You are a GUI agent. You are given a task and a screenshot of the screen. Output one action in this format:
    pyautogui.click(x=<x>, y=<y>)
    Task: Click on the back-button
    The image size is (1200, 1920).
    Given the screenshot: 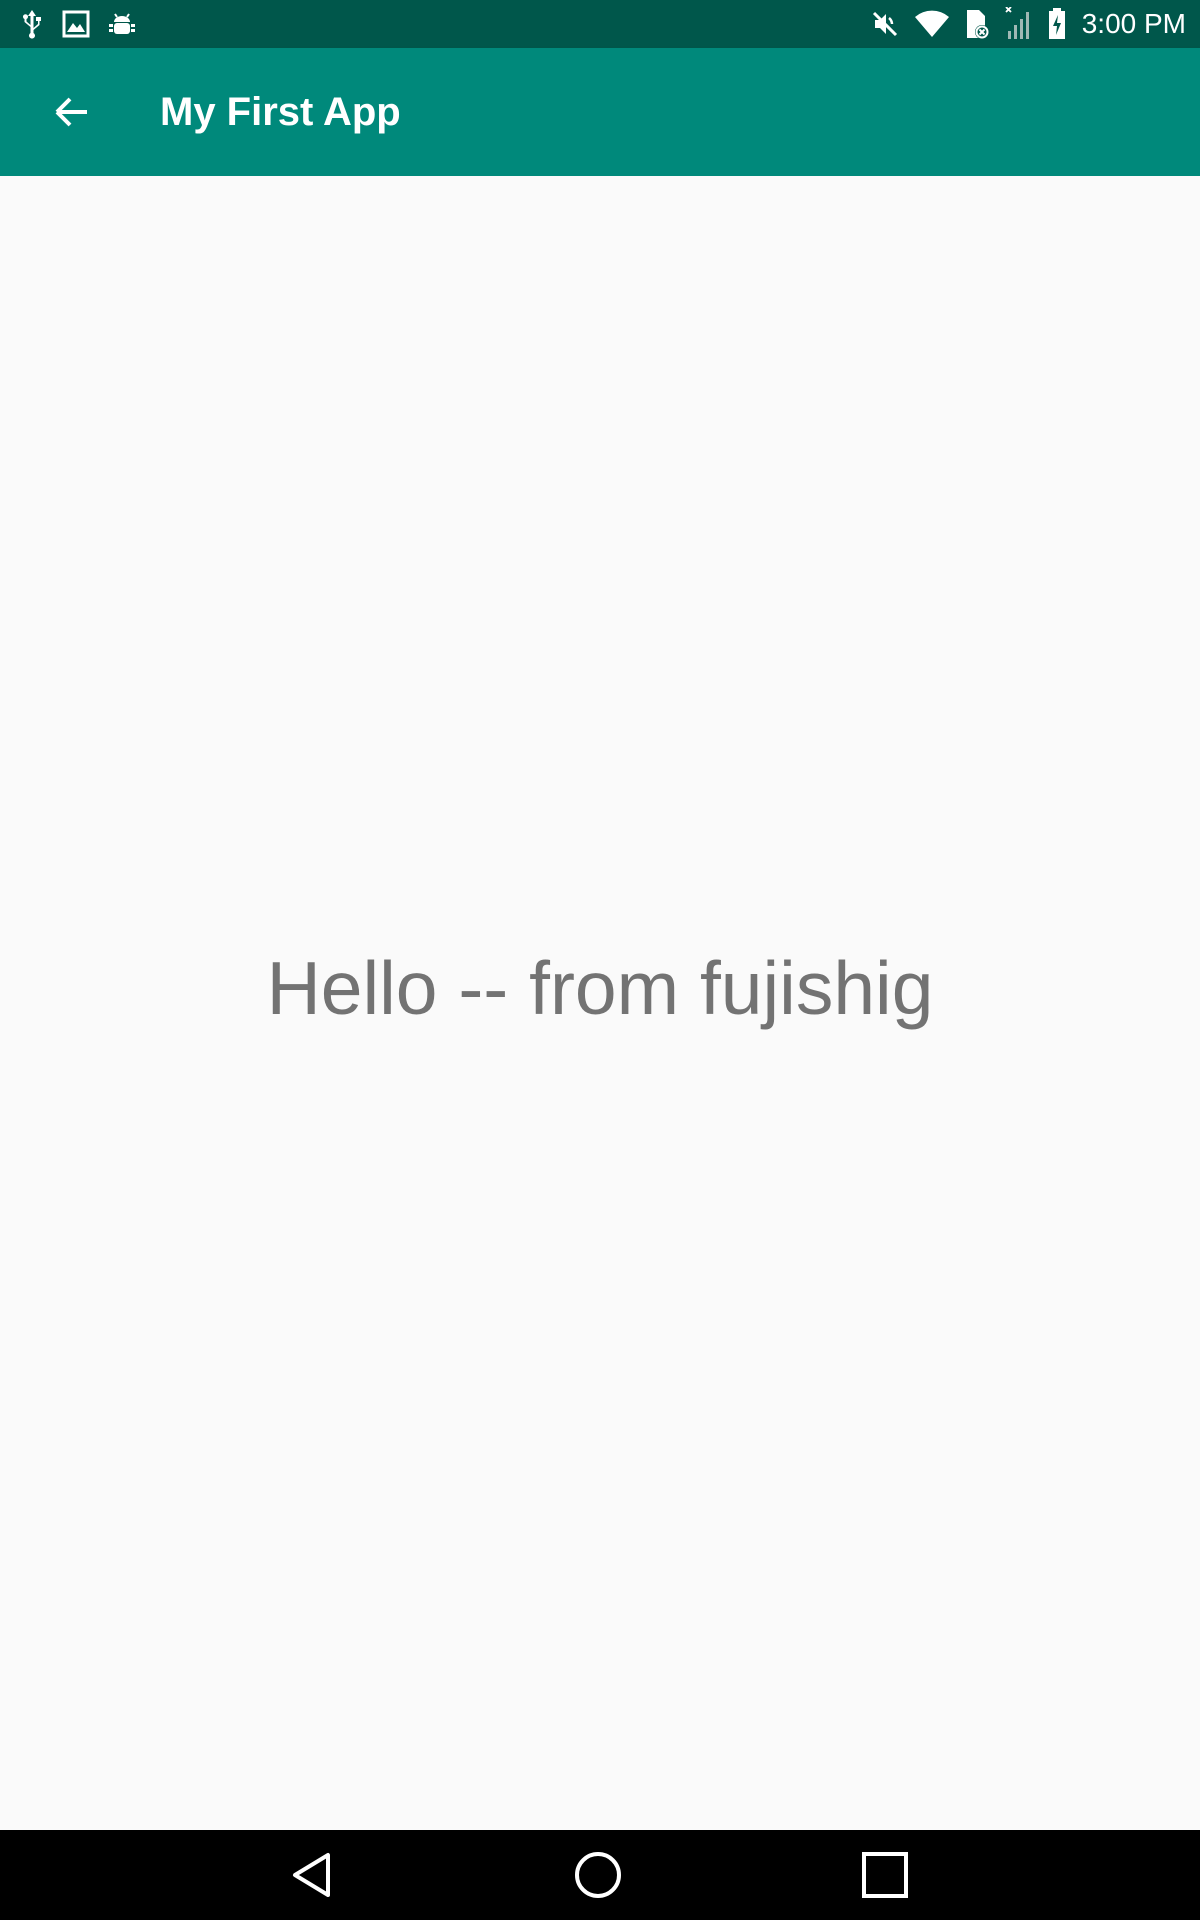 What is the action you would take?
    pyautogui.click(x=72, y=112)
    